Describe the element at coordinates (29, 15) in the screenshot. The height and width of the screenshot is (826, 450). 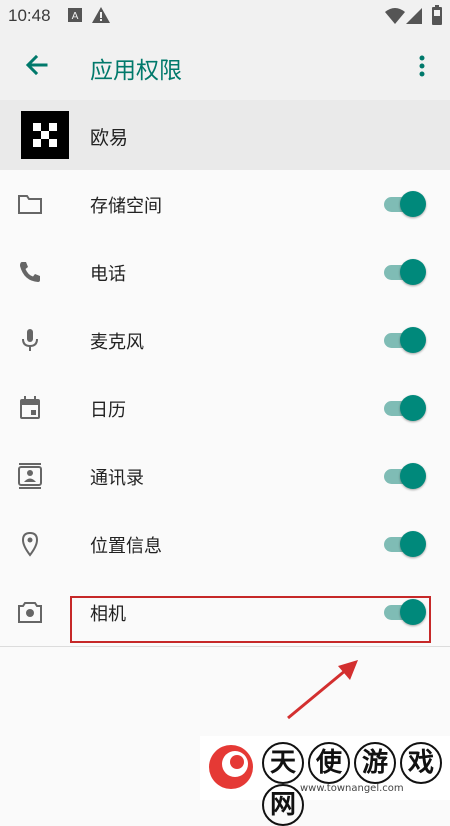
I see `status-time: 10:48` at that location.